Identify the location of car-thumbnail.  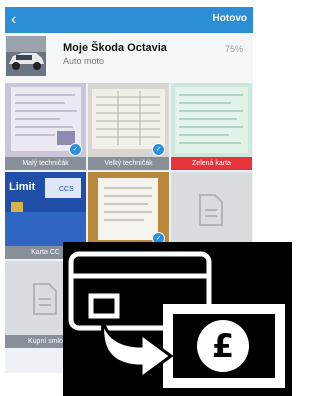
(26, 56).